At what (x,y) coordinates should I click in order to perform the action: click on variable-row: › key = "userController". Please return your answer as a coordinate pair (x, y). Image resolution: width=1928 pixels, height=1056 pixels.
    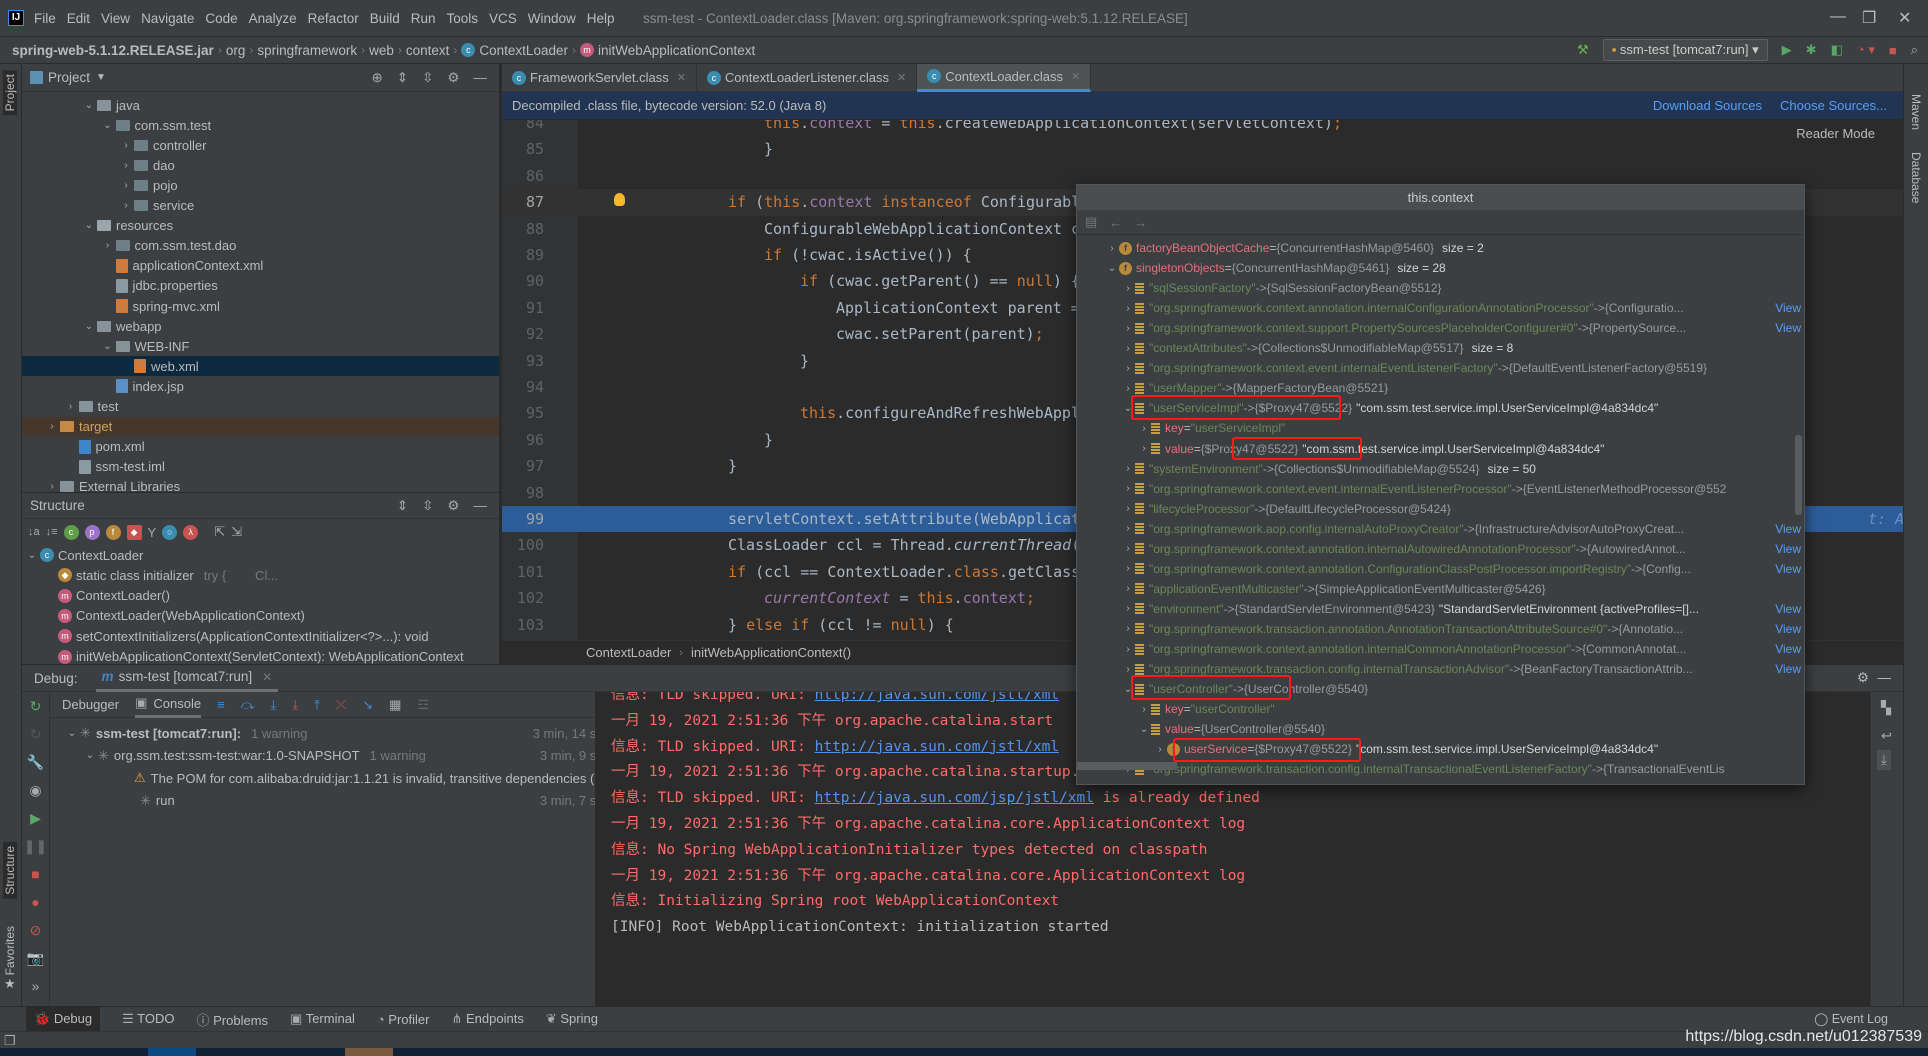
    Looking at the image, I should click on (1440, 709).